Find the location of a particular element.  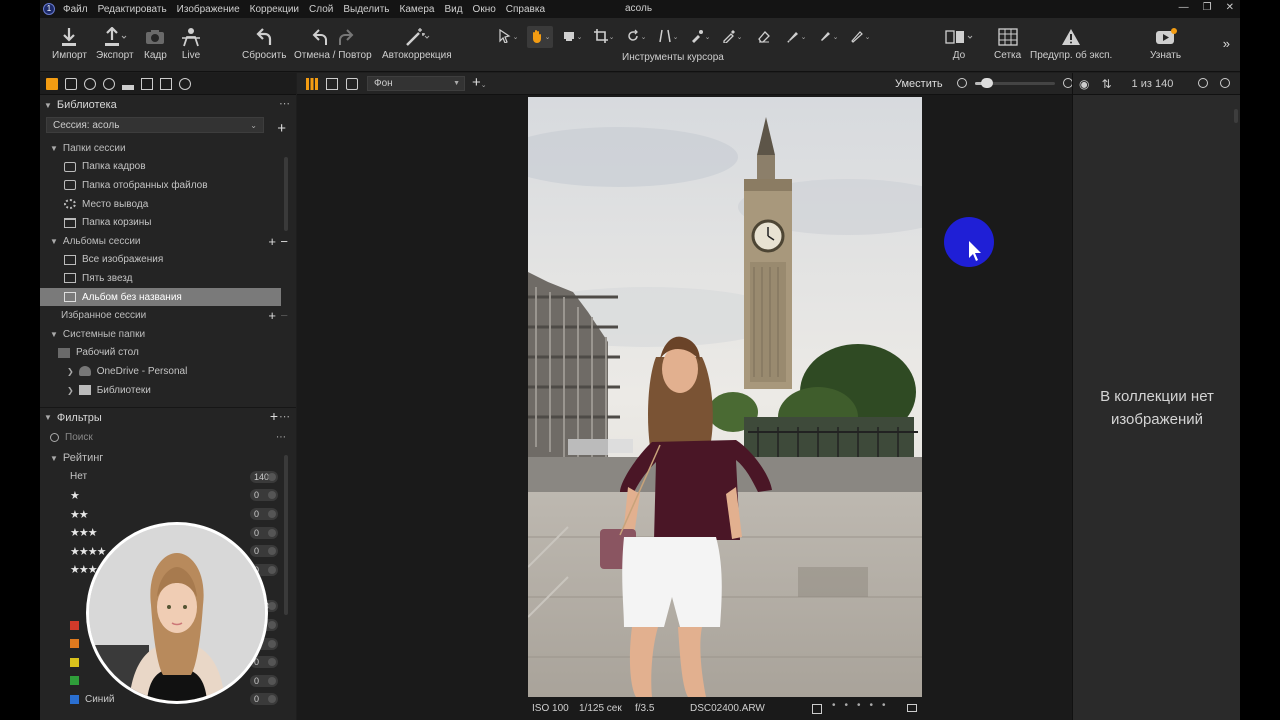

session-folders-group: ▼ Папки сессии is located at coordinates (168, 148).